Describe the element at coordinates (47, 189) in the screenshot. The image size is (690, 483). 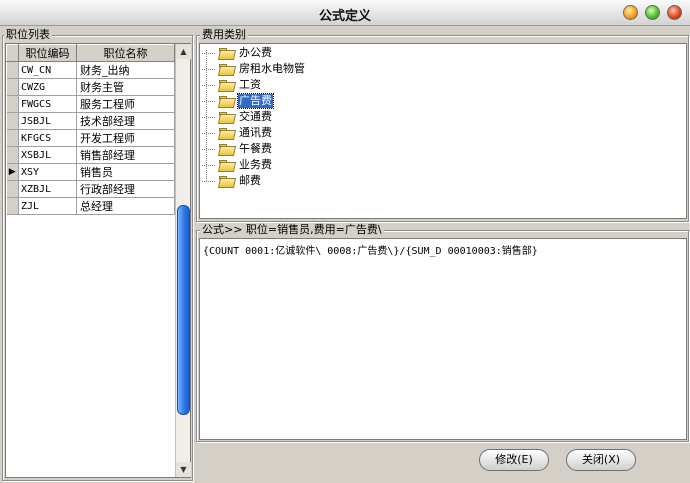
I see `position-code-cell: XZBJL` at that location.